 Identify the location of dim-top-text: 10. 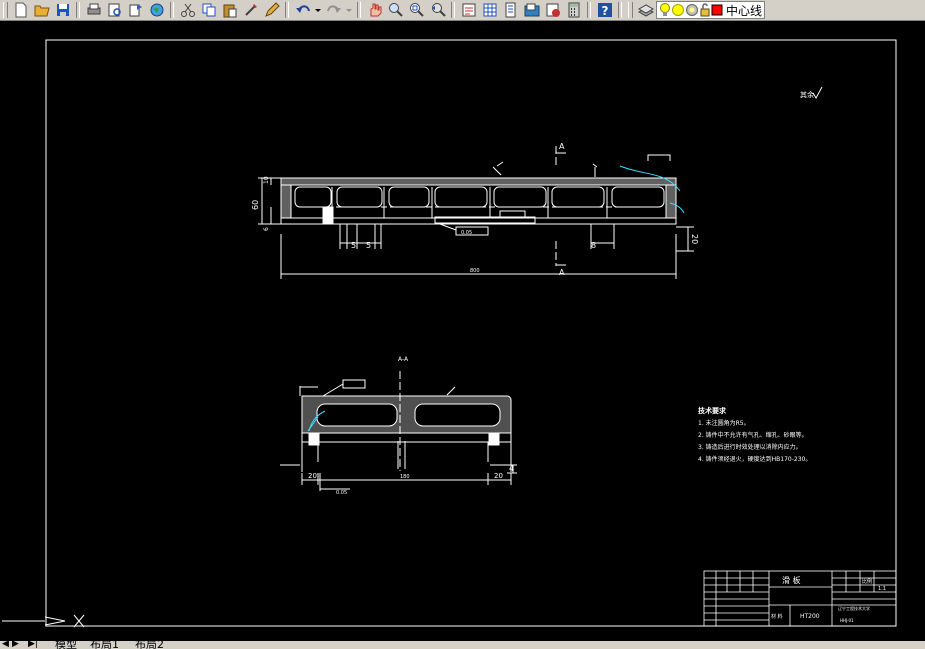
(266, 180).